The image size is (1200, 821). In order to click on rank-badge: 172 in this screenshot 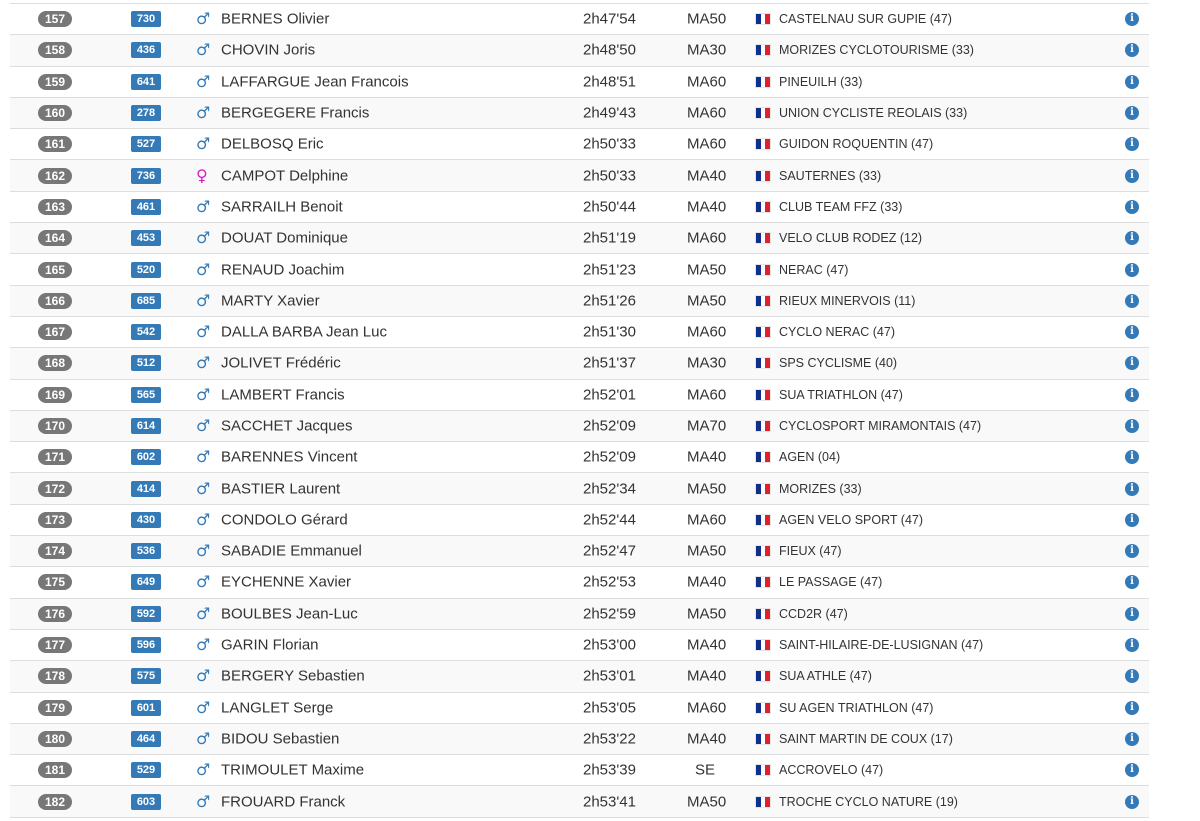, I will do `click(55, 488)`.